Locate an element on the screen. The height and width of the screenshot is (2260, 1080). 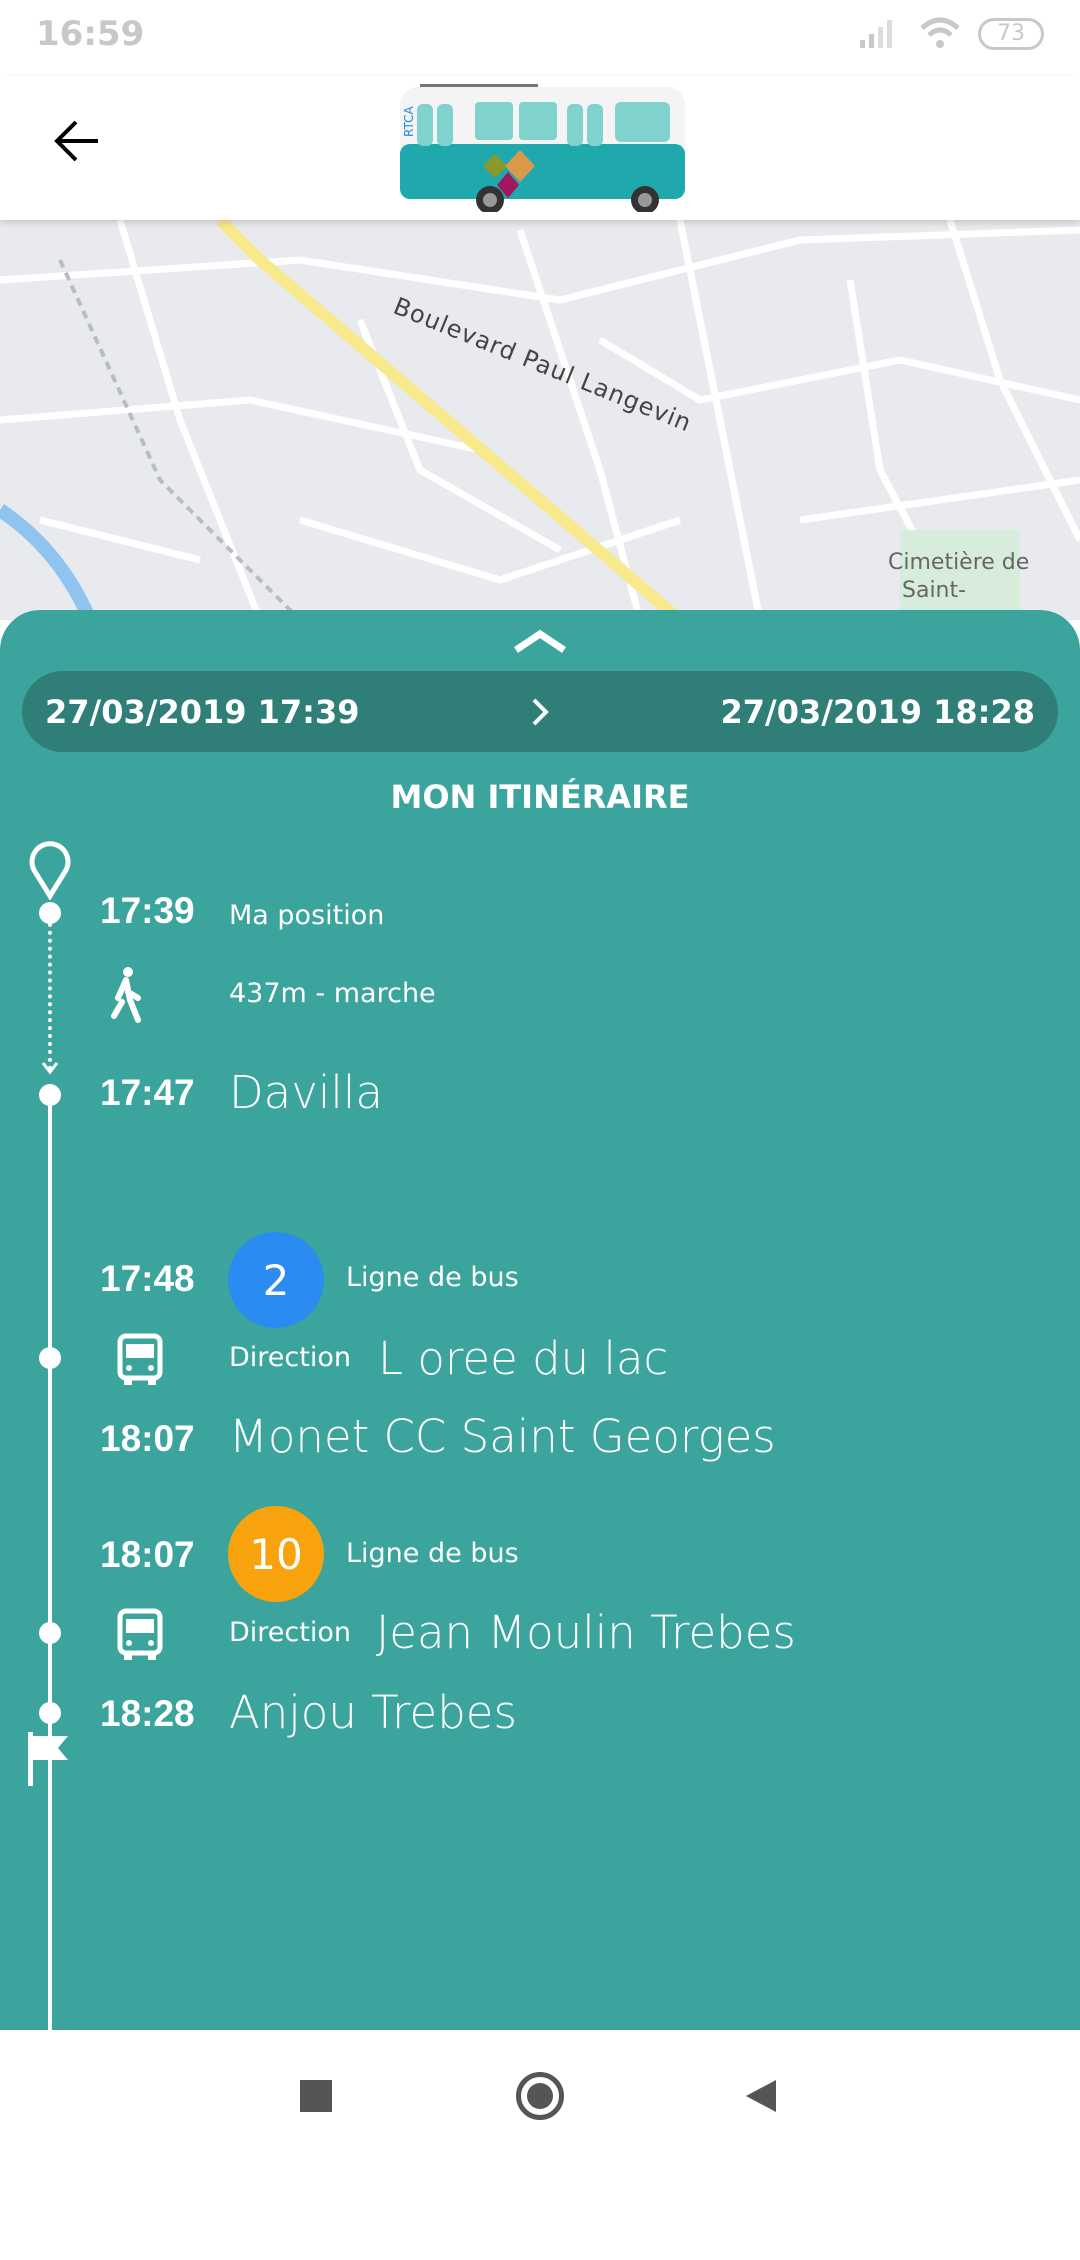
chevron-right-icon is located at coordinates (540, 712).